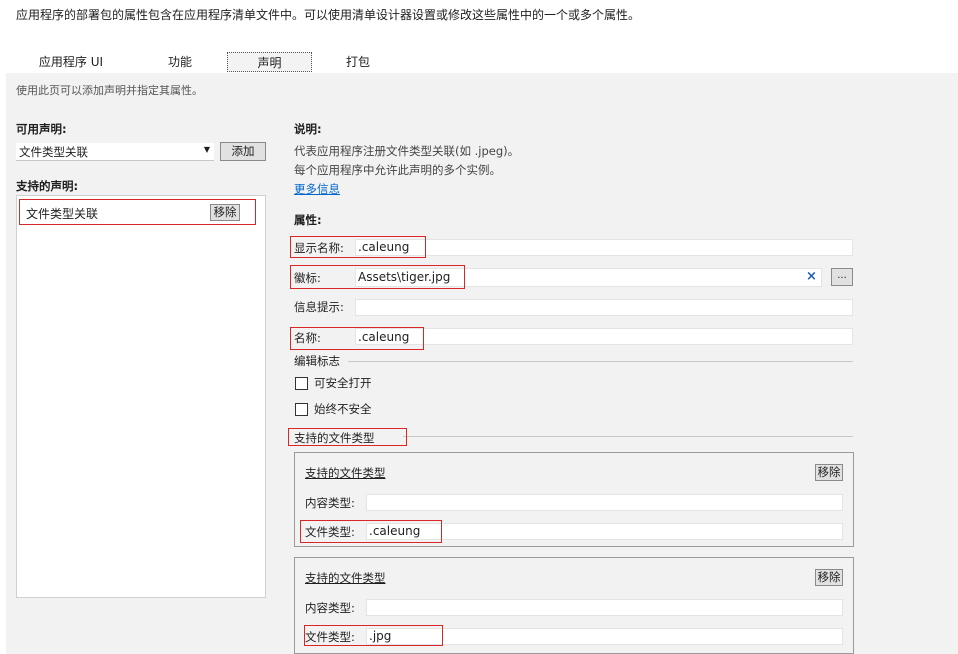 Image resolution: width=958 pixels, height=654 pixels. What do you see at coordinates (41, 129) in the screenshot?
I see `available-declarations-label: 可用声明:` at bounding box center [41, 129].